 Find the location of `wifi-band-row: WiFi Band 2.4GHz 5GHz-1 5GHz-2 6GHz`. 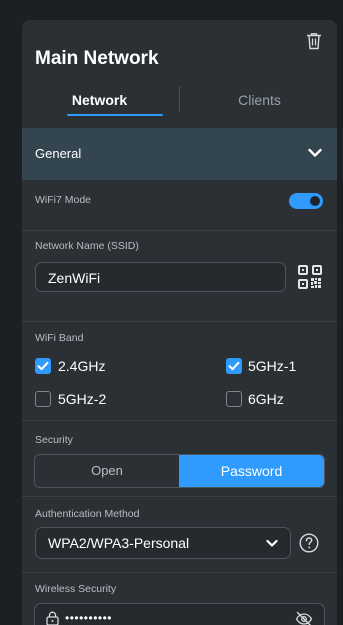

wifi-band-row: WiFi Band 2.4GHz 5GHz-1 5GHz-2 6GHz is located at coordinates (179, 370).